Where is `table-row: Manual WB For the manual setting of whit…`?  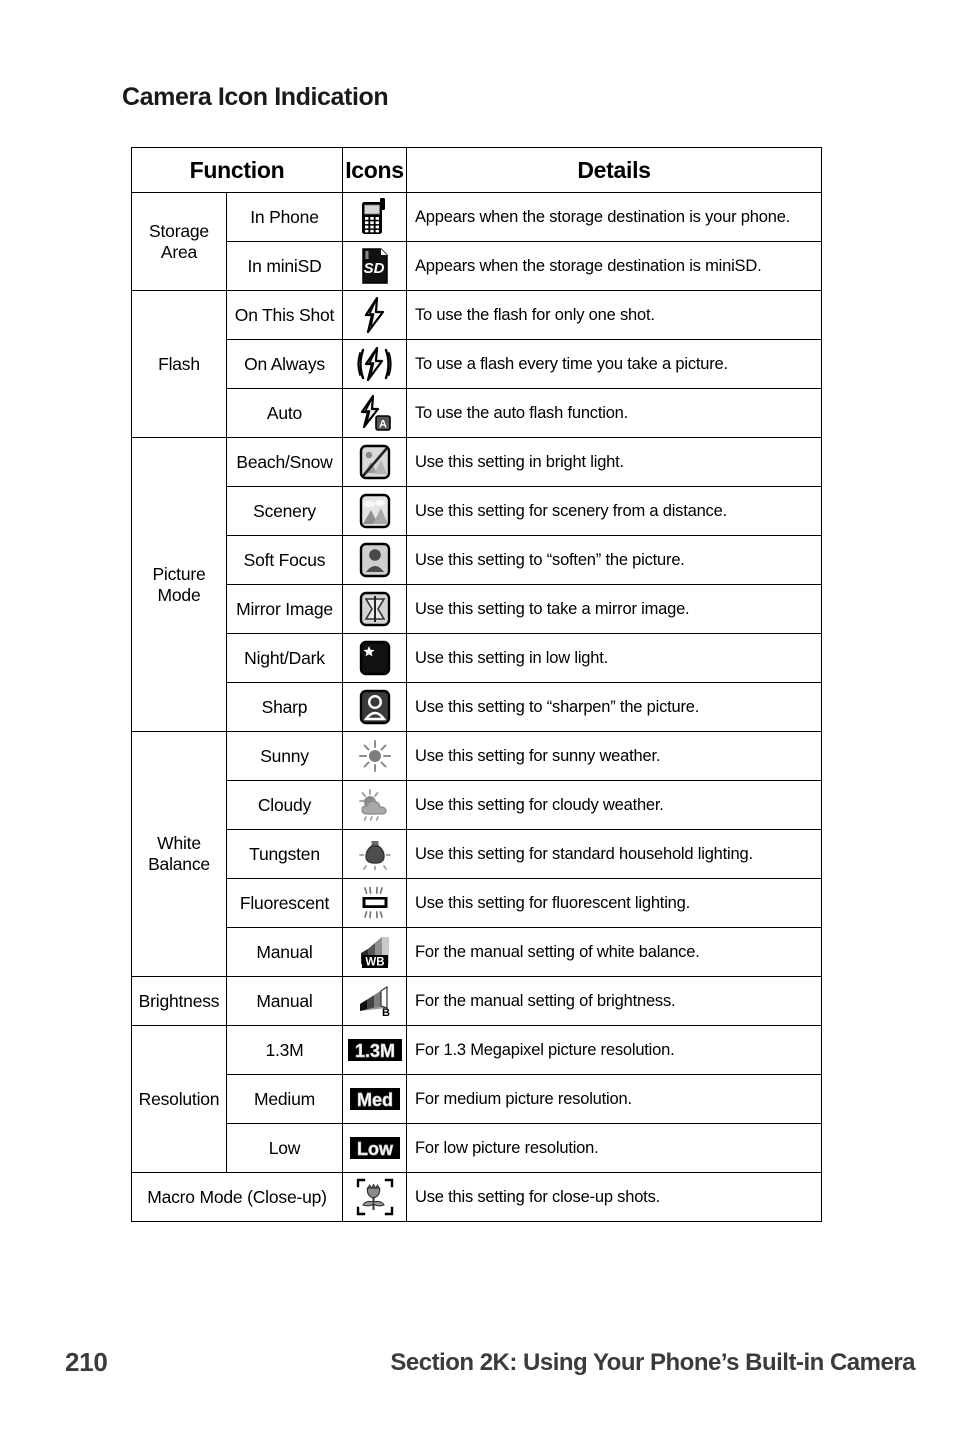 table-row: Manual WB For the manual setting of whit… is located at coordinates (477, 952).